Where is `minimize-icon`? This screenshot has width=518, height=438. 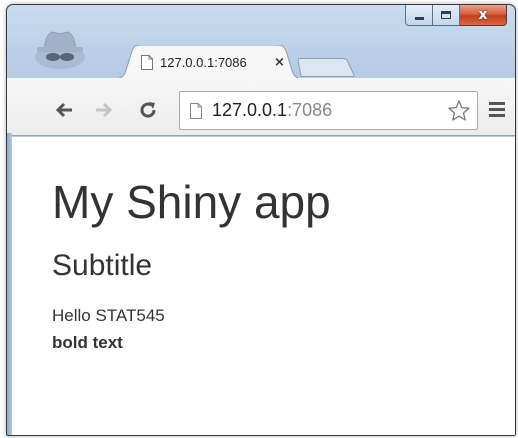
minimize-icon is located at coordinates (419, 18).